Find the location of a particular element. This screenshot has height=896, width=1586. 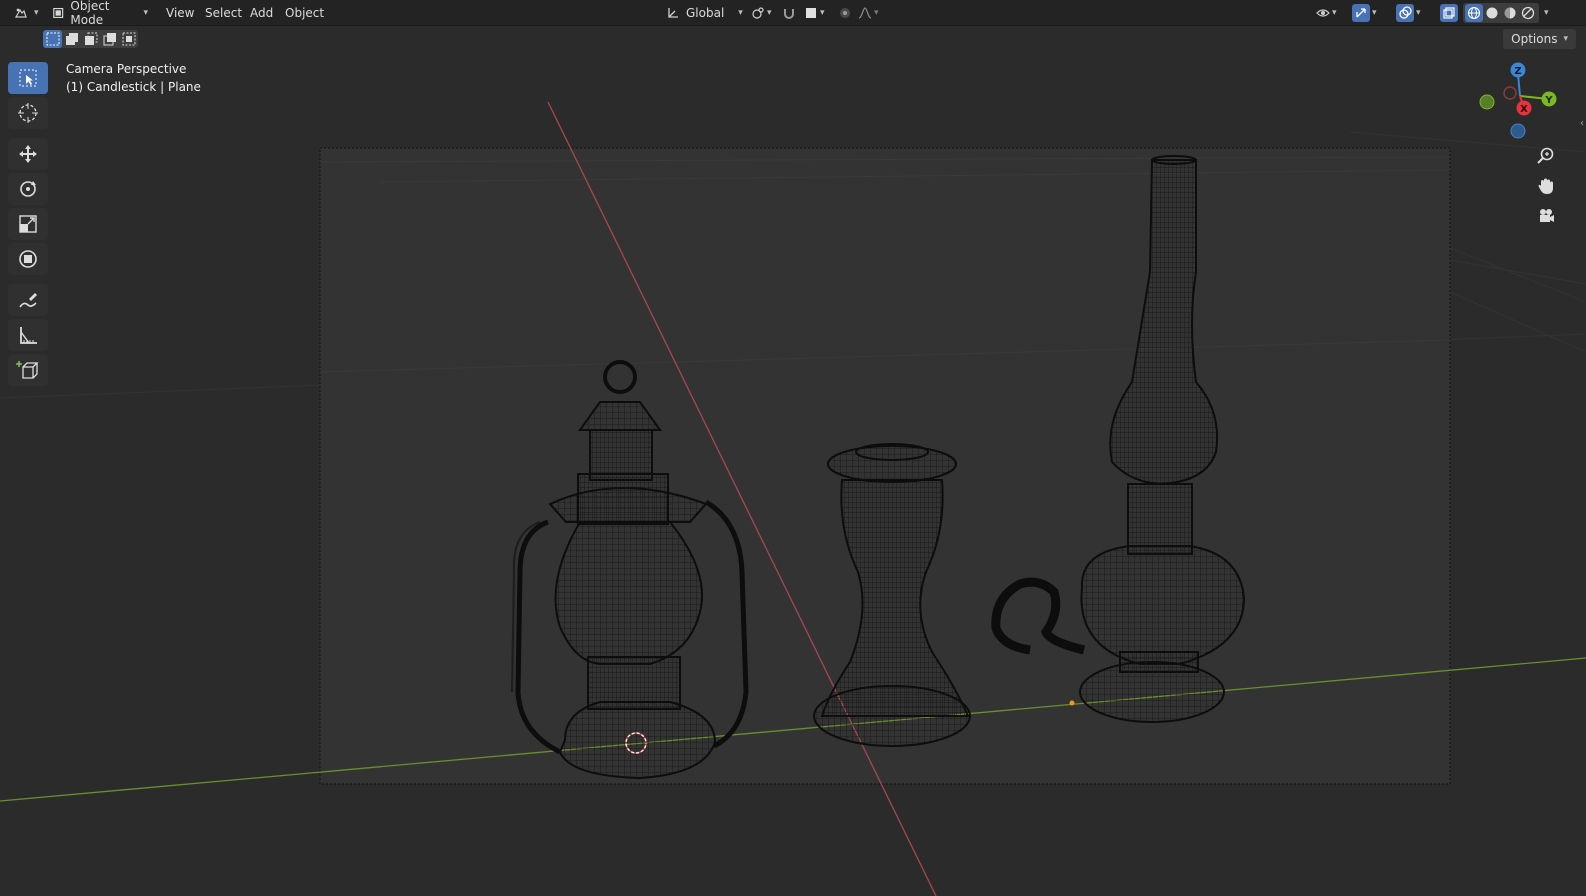

overlays-toggle: ▾ is located at coordinates (1408, 13).